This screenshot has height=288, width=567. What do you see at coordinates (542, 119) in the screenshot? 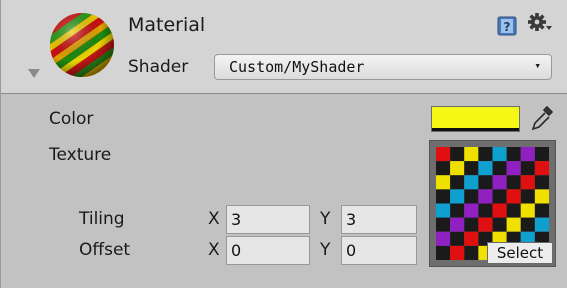
I see `eyedropper-icon` at bounding box center [542, 119].